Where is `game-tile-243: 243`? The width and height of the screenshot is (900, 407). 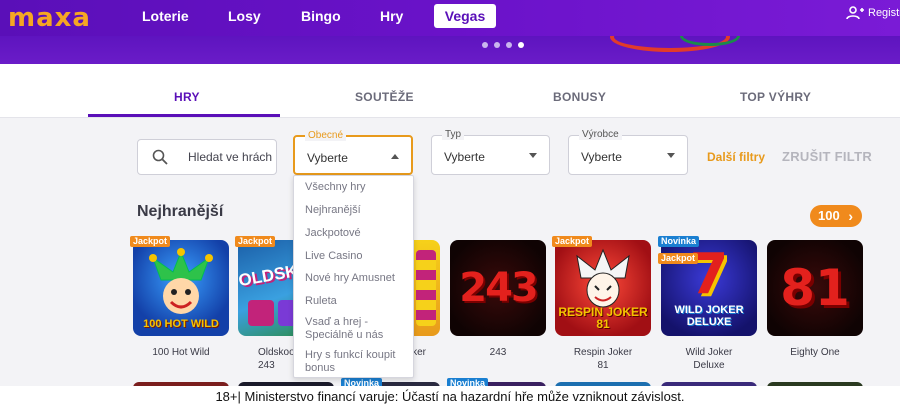
game-tile-243: 243 is located at coordinates (498, 288).